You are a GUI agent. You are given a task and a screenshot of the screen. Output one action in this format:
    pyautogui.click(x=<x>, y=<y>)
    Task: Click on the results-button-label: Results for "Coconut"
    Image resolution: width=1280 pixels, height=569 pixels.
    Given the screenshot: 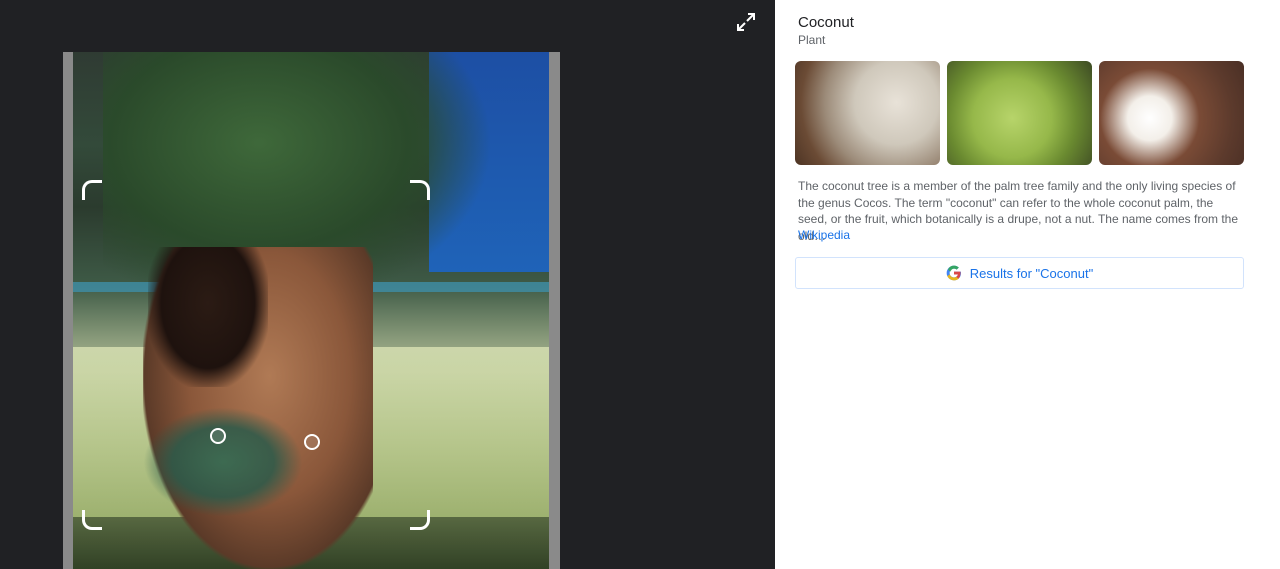 What is the action you would take?
    pyautogui.click(x=1031, y=273)
    